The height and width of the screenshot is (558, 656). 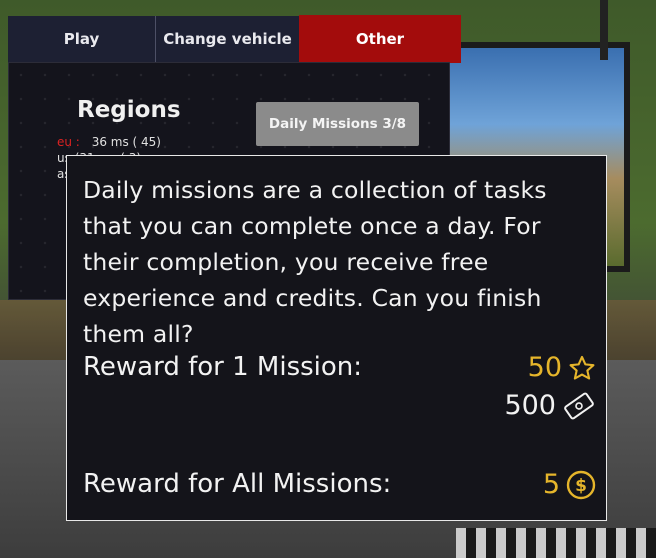 I want to click on gold-coin-icon: $, so click(x=581, y=485).